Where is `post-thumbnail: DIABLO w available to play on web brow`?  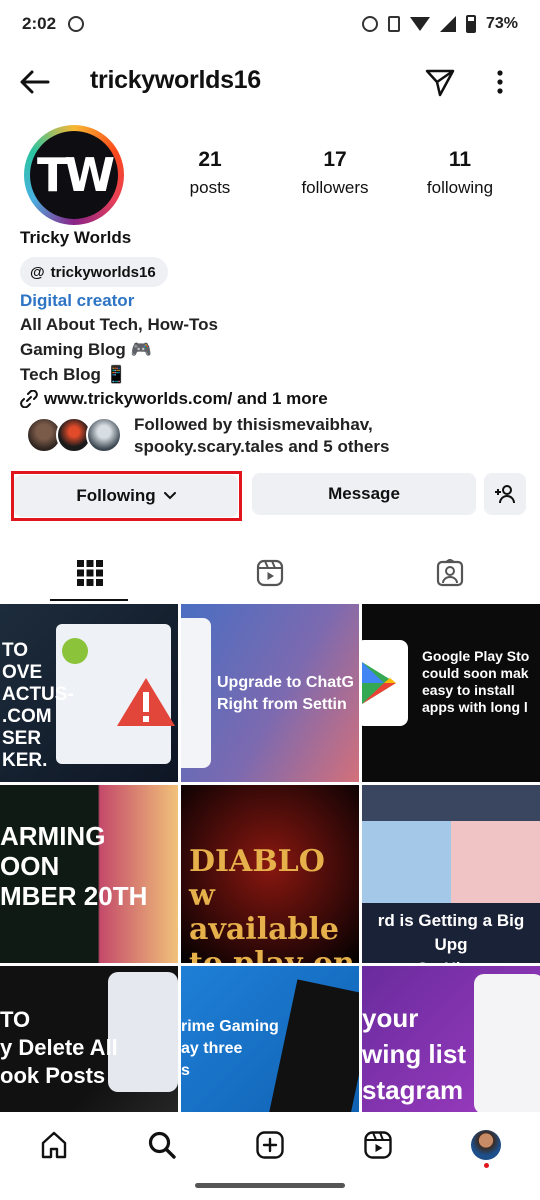 post-thumbnail: DIABLO w available to play on web brow is located at coordinates (270, 874).